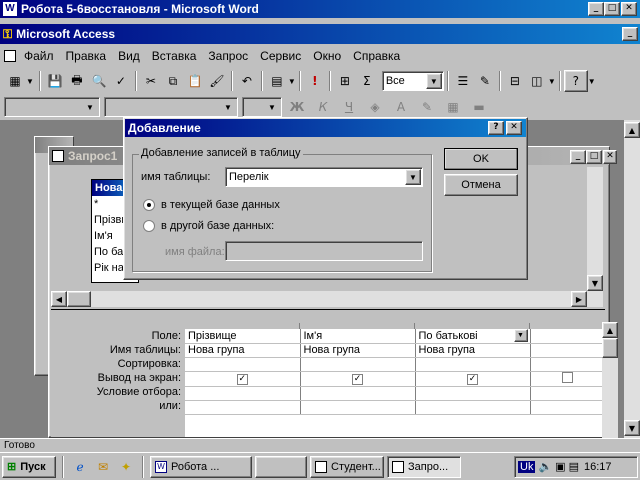  Describe the element at coordinates (80, 467) in the screenshot. I see `ie-icon: ℯ` at that location.